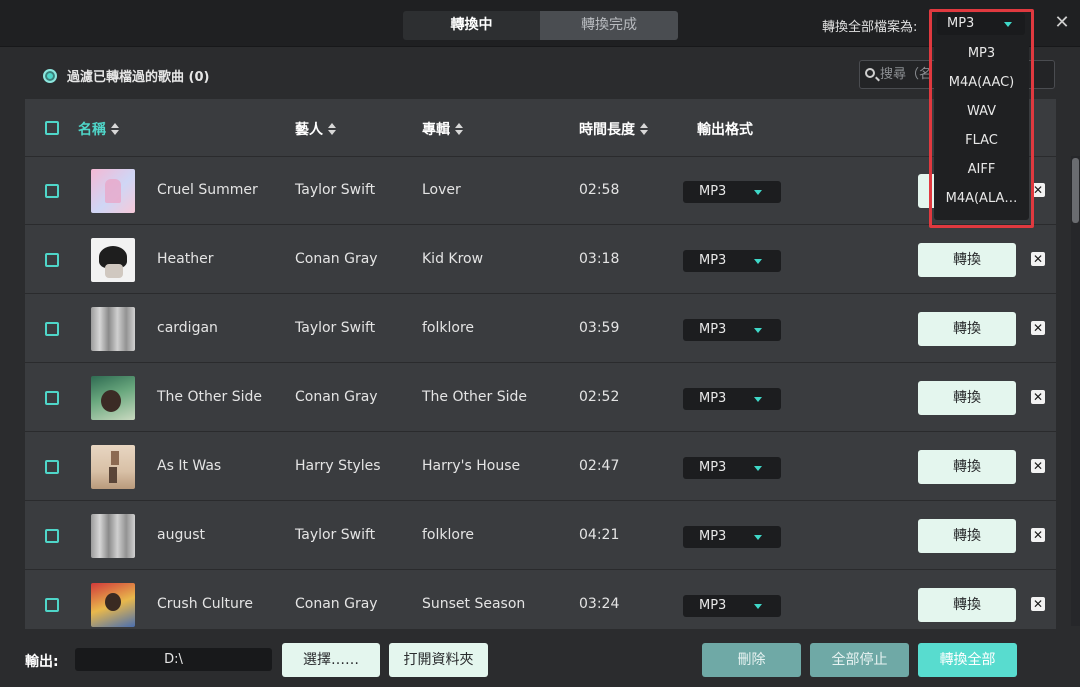 The height and width of the screenshot is (687, 1080). I want to click on song-album: Lover, so click(441, 190).